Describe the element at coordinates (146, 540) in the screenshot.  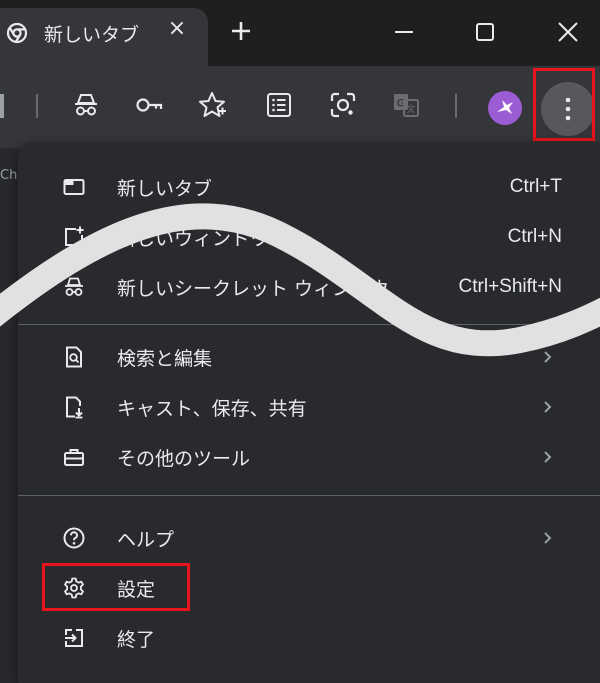
I see `menu-item-label: ヘルプ` at that location.